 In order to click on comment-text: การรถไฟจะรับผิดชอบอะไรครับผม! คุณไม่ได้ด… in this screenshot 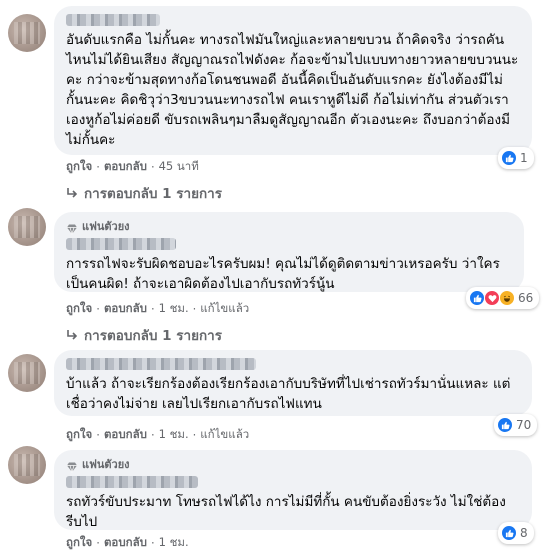, I will do `click(283, 274)`.